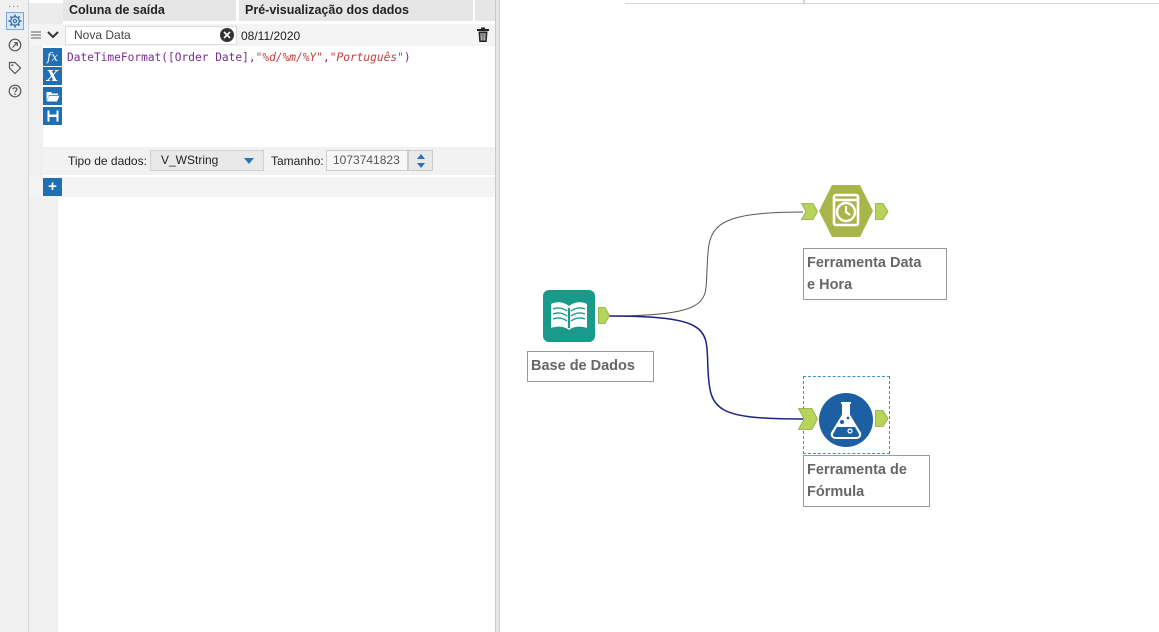 The width and height of the screenshot is (1159, 632). I want to click on expression-gutter, so click(36, 111).